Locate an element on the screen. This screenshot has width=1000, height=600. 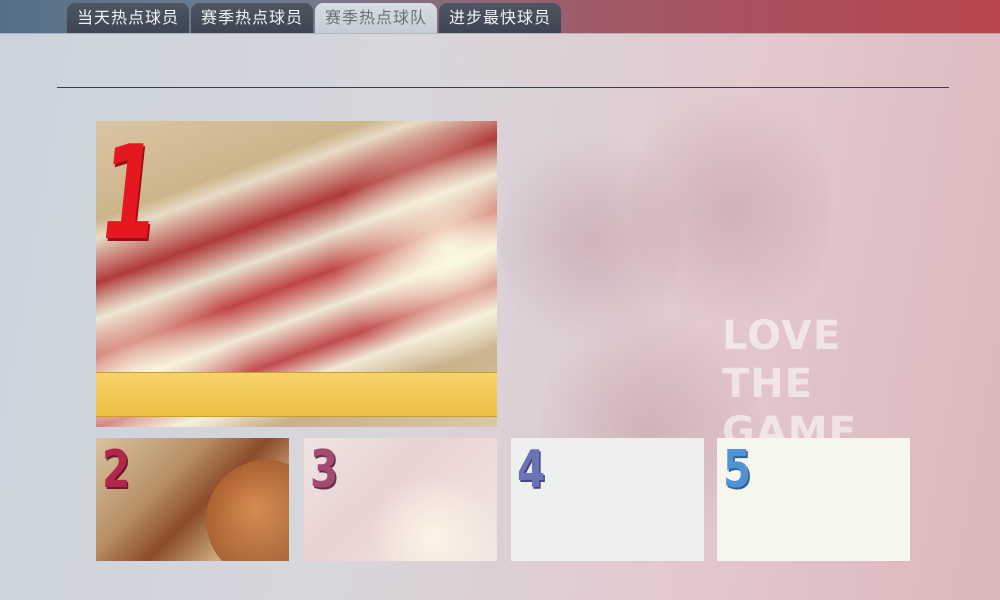
rank-5-card: 5 is located at coordinates (813, 499).